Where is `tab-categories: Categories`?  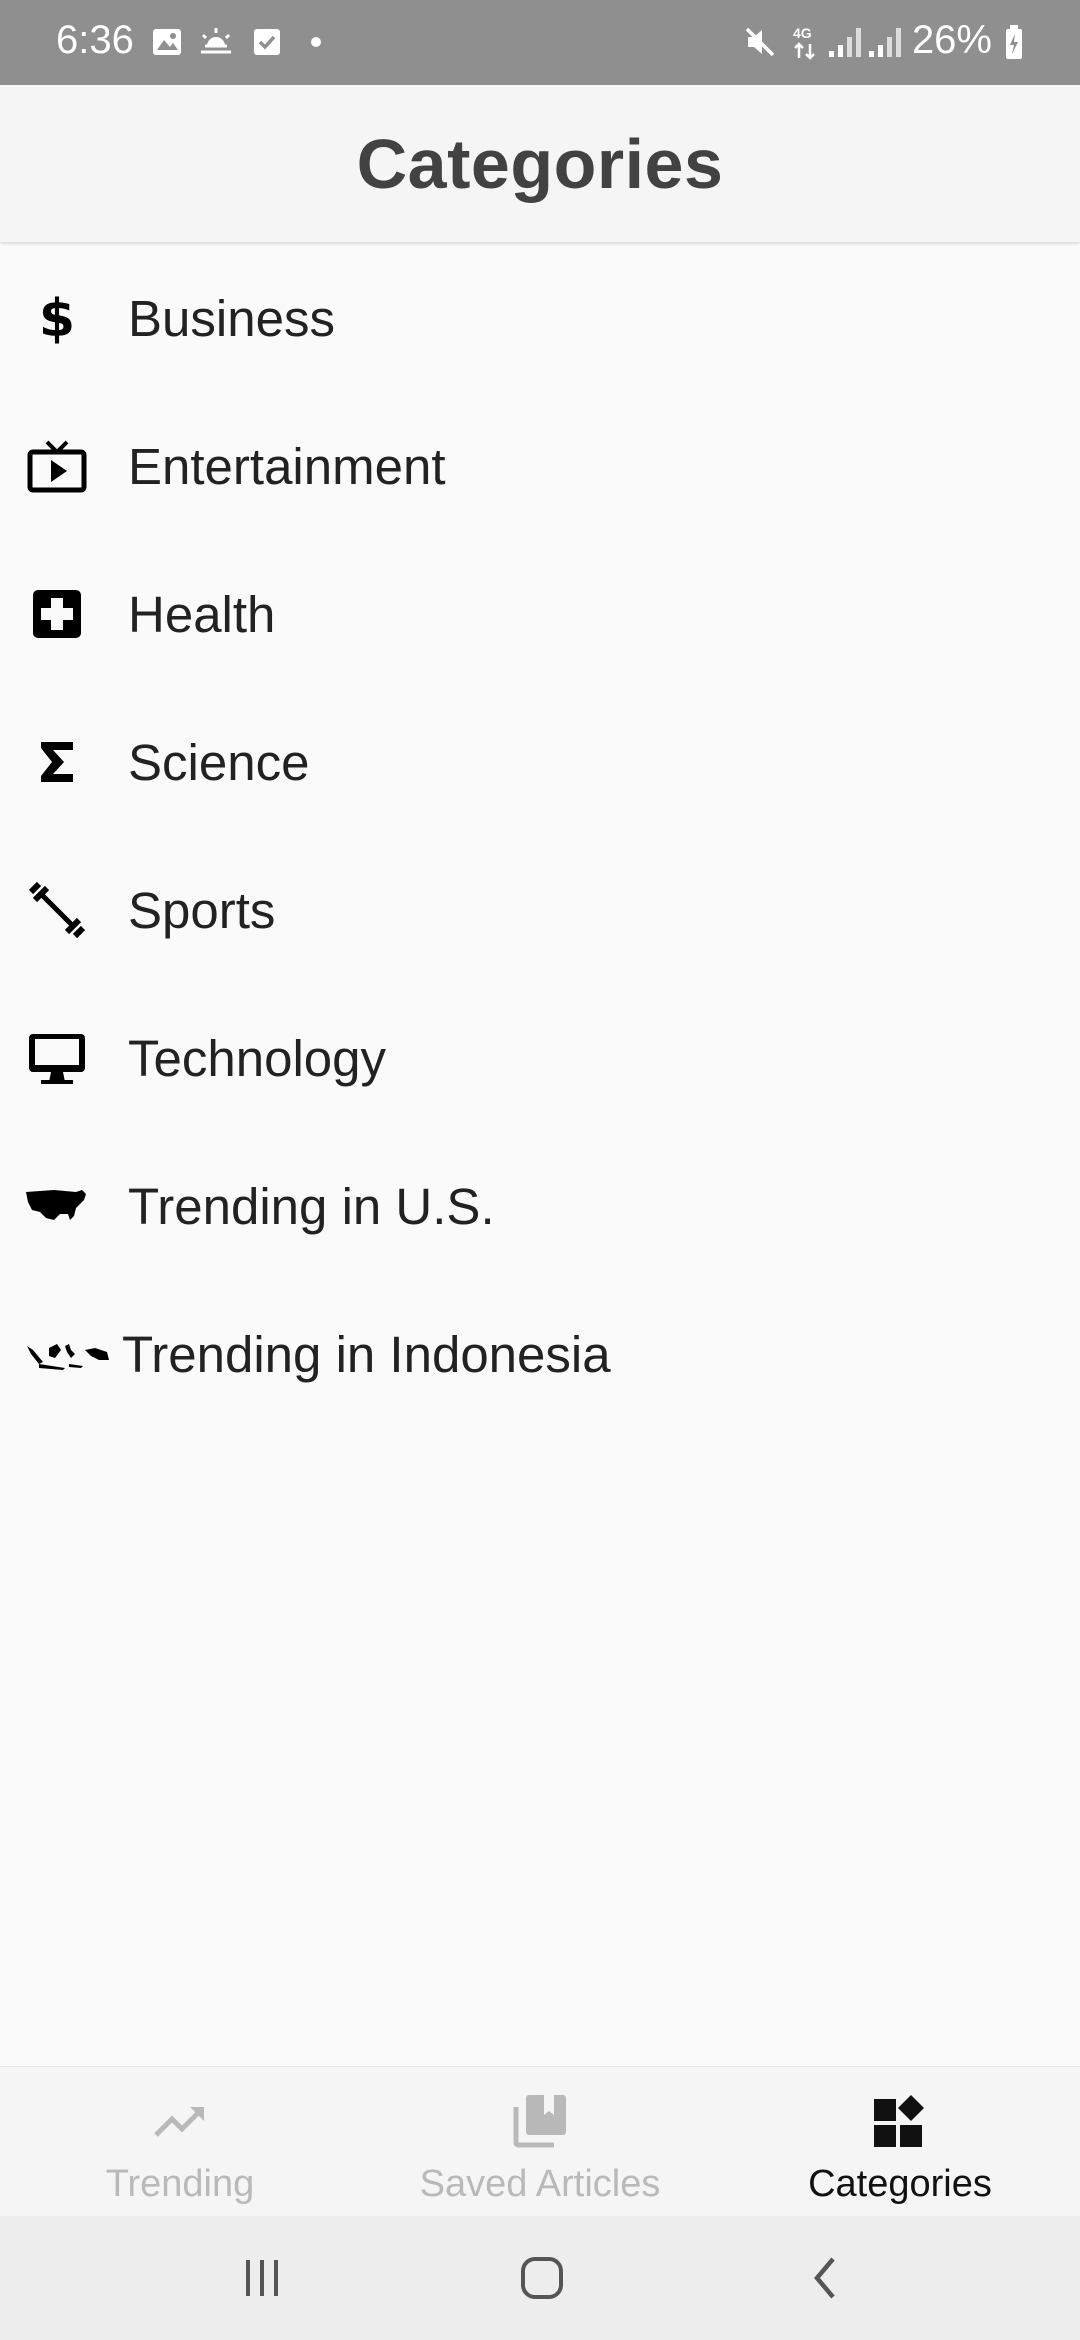
tab-categories: Categories is located at coordinates (900, 2142).